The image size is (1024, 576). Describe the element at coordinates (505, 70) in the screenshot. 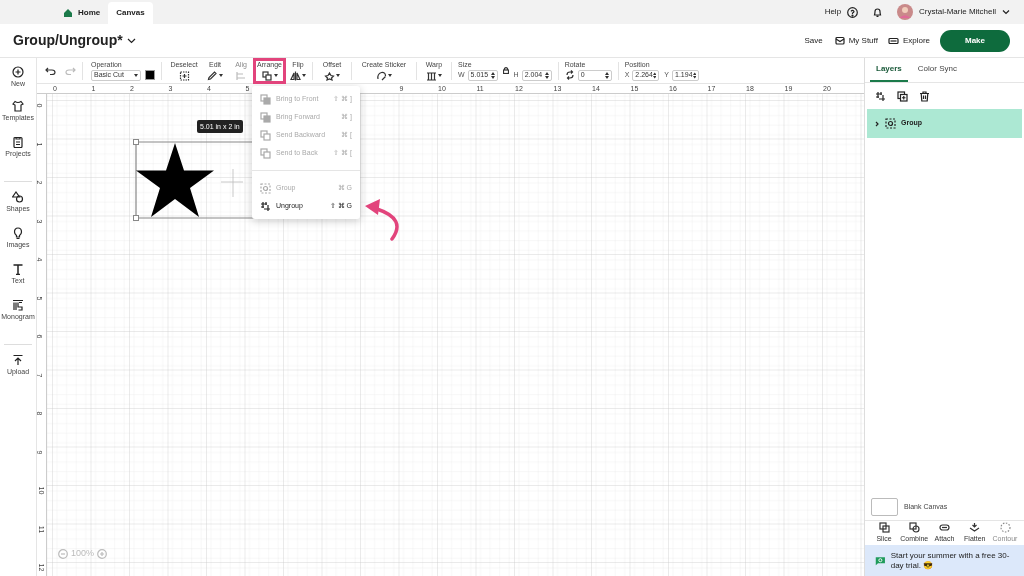

I see `lock-icon` at that location.